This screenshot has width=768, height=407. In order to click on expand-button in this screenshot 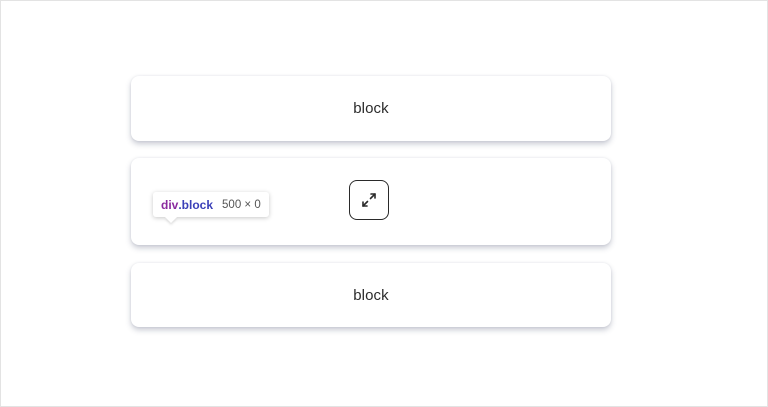, I will do `click(369, 200)`.